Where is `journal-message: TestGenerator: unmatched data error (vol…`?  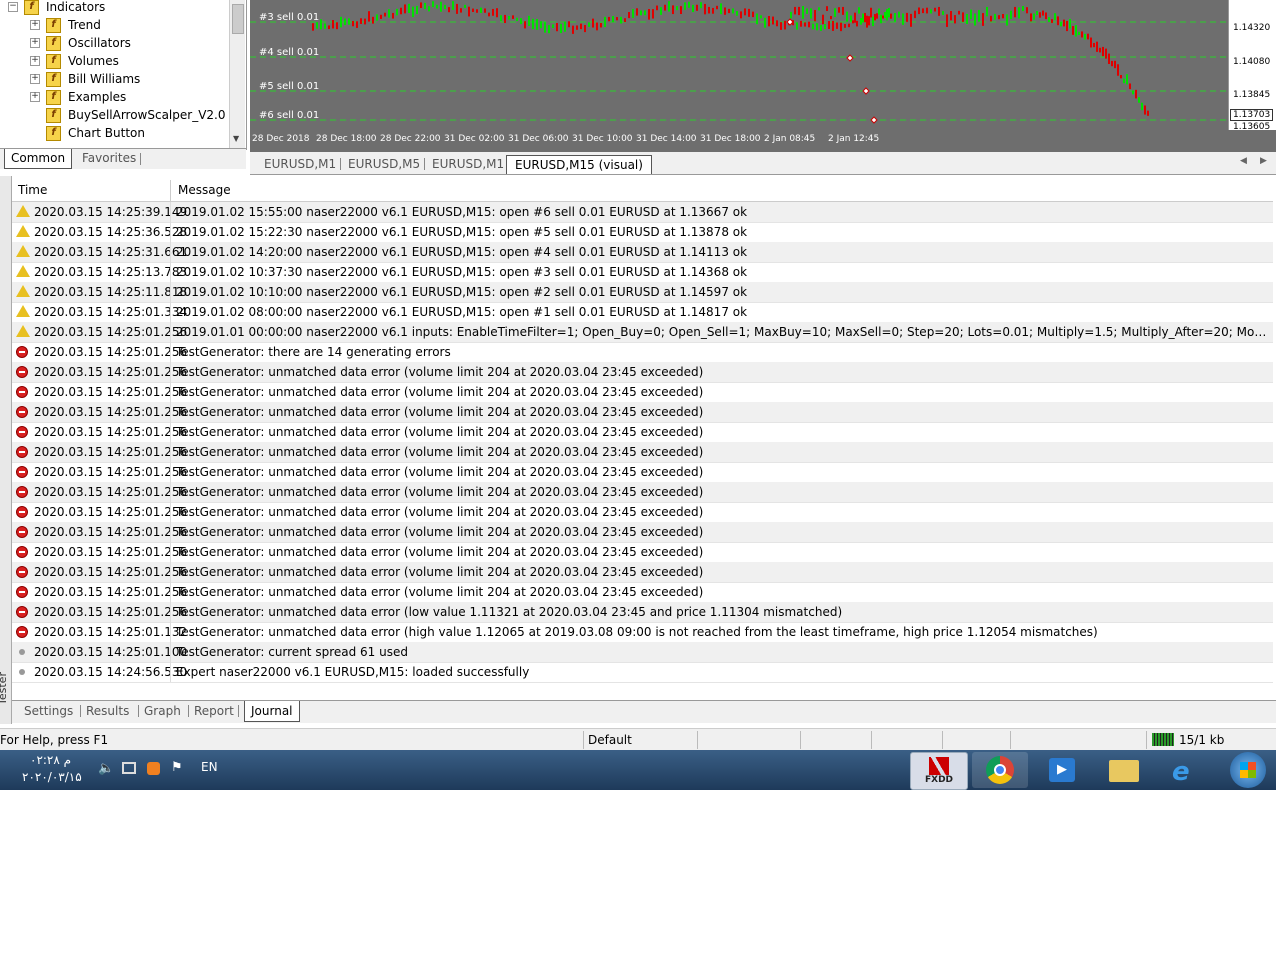 journal-message: TestGenerator: unmatched data error (vol… is located at coordinates (440, 572).